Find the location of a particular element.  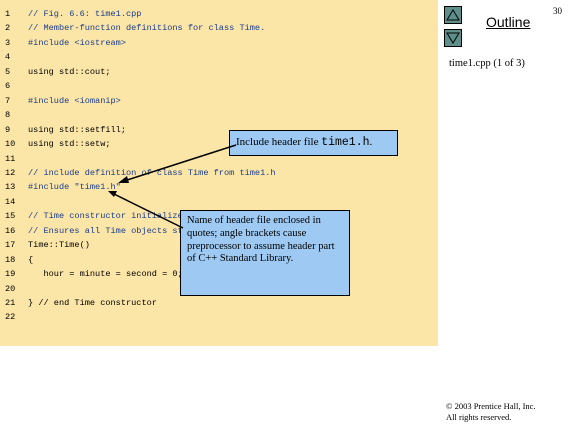

arrow-header-head is located at coordinates (123, 179).